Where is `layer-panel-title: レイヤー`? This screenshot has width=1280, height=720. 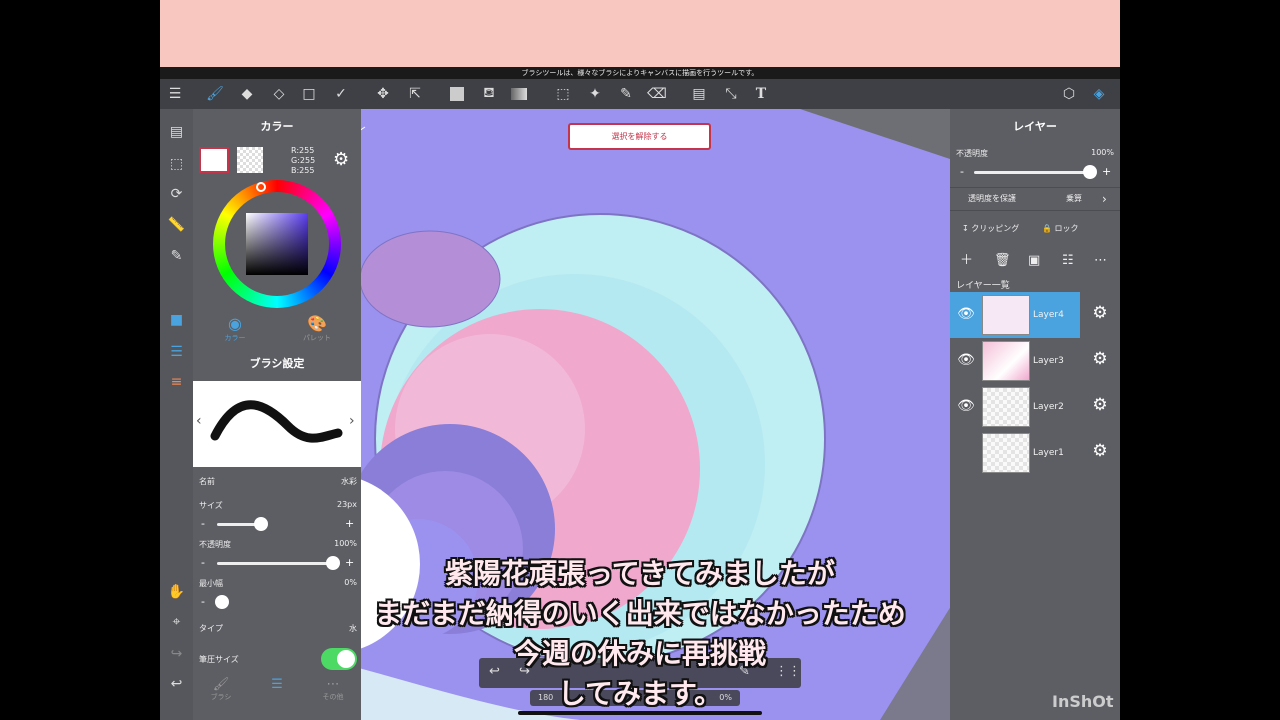 layer-panel-title: レイヤー is located at coordinates (1035, 126).